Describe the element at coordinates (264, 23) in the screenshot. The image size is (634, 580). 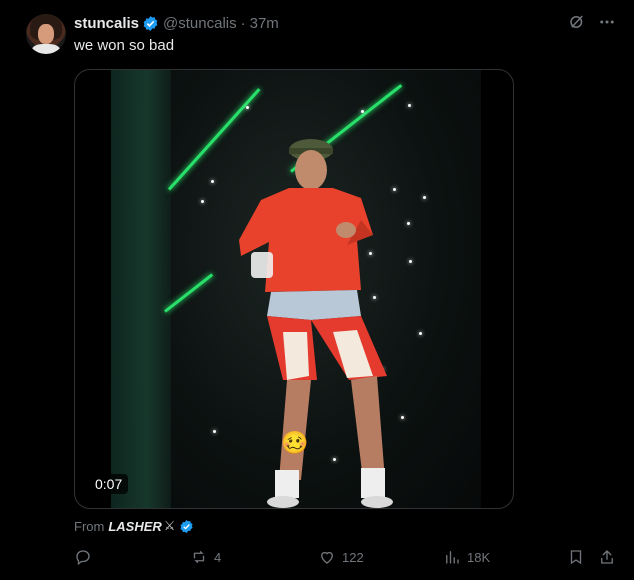
I see `timestamp: 37m` at that location.